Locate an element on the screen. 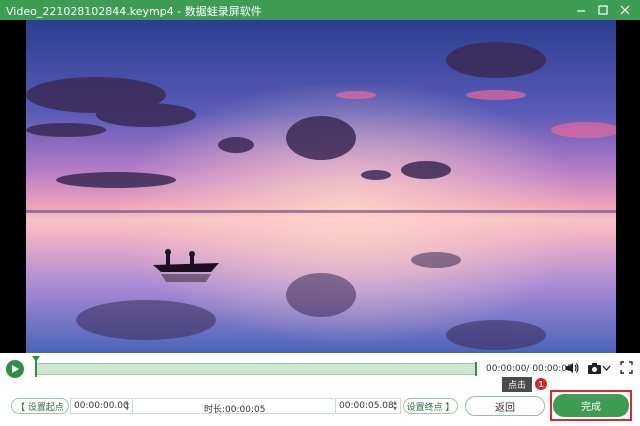 Image resolution: width=640 pixels, height=426 pixels. start-time-value: 00:00:00.00 is located at coordinates (101, 406).